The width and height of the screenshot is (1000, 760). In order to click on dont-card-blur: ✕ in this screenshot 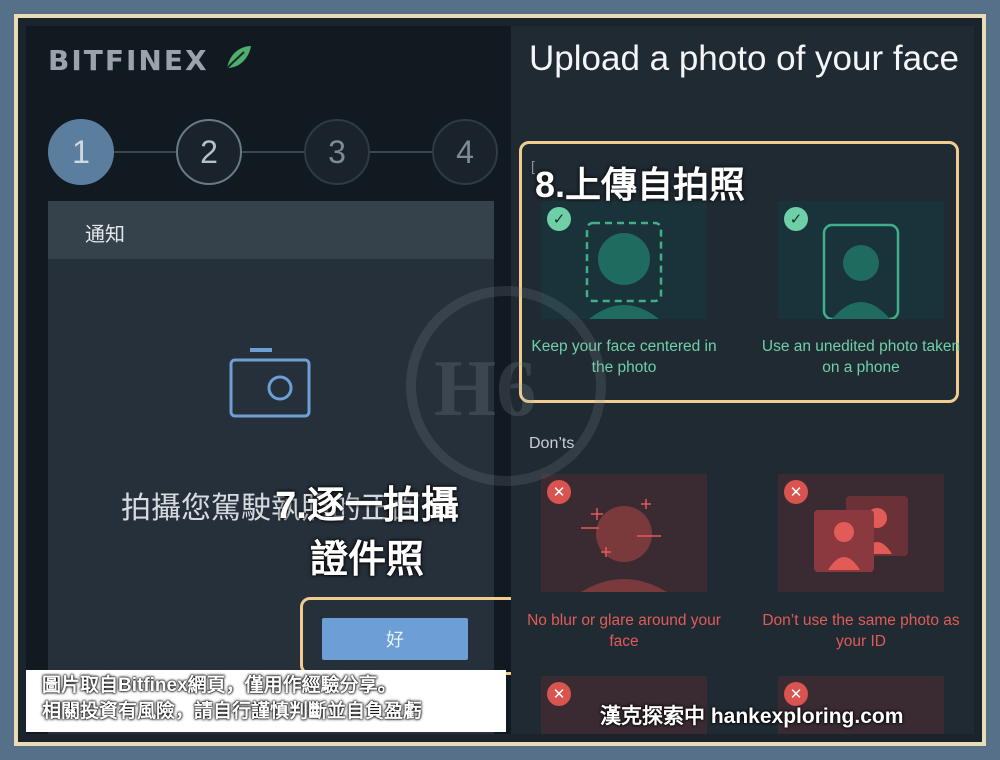, I will do `click(624, 533)`.